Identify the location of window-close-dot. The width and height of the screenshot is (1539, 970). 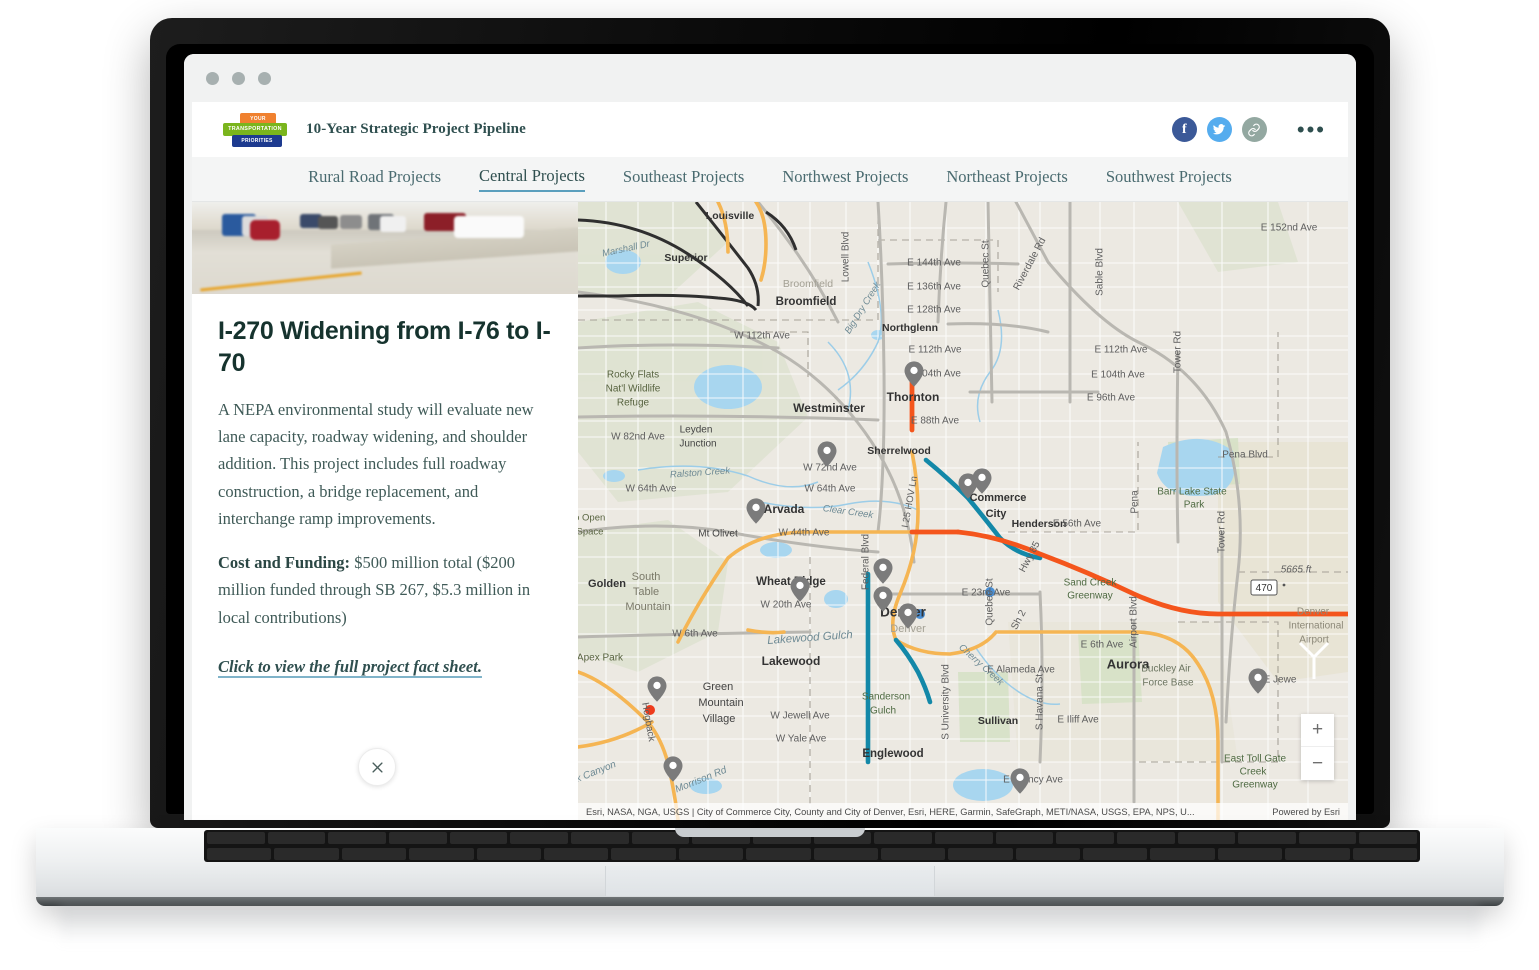
(212, 78).